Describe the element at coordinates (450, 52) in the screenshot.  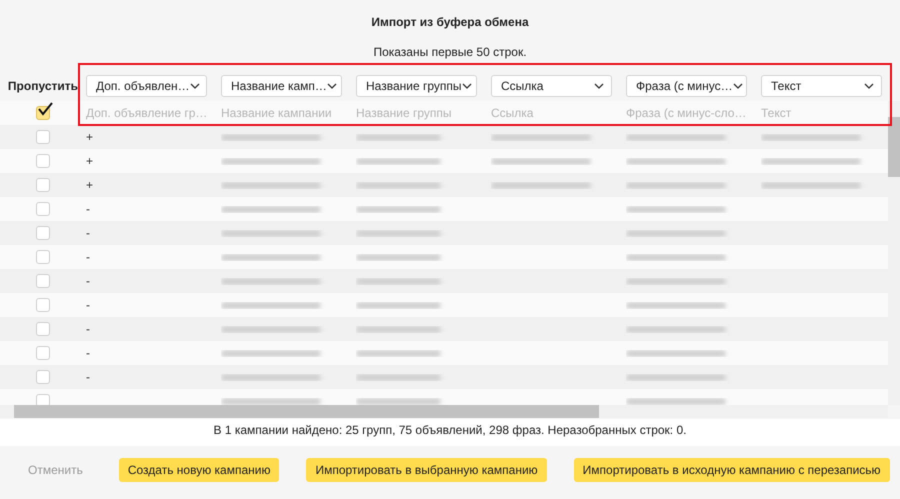
I see `dialog-subtitle: Показаны первые 50 строк.` at that location.